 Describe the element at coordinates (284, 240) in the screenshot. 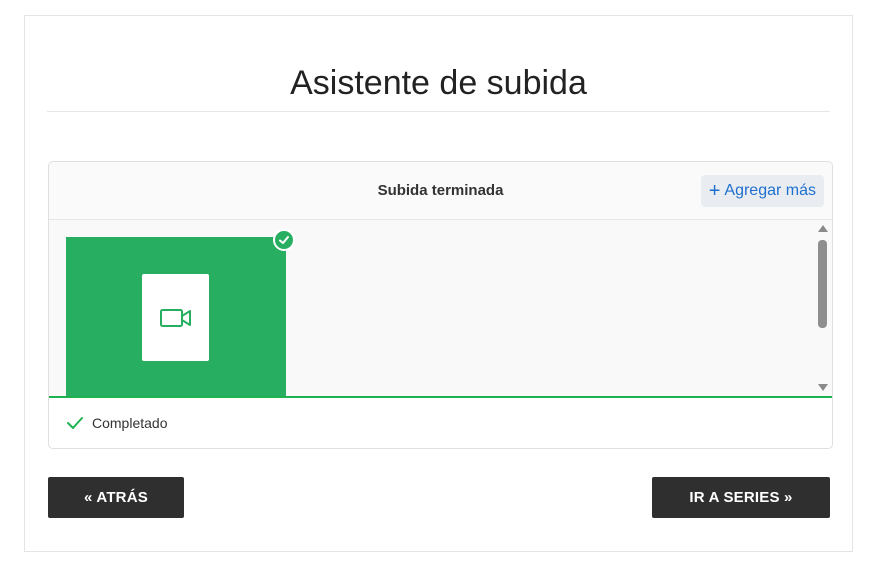

I see `upload-complete-check-icon` at that location.